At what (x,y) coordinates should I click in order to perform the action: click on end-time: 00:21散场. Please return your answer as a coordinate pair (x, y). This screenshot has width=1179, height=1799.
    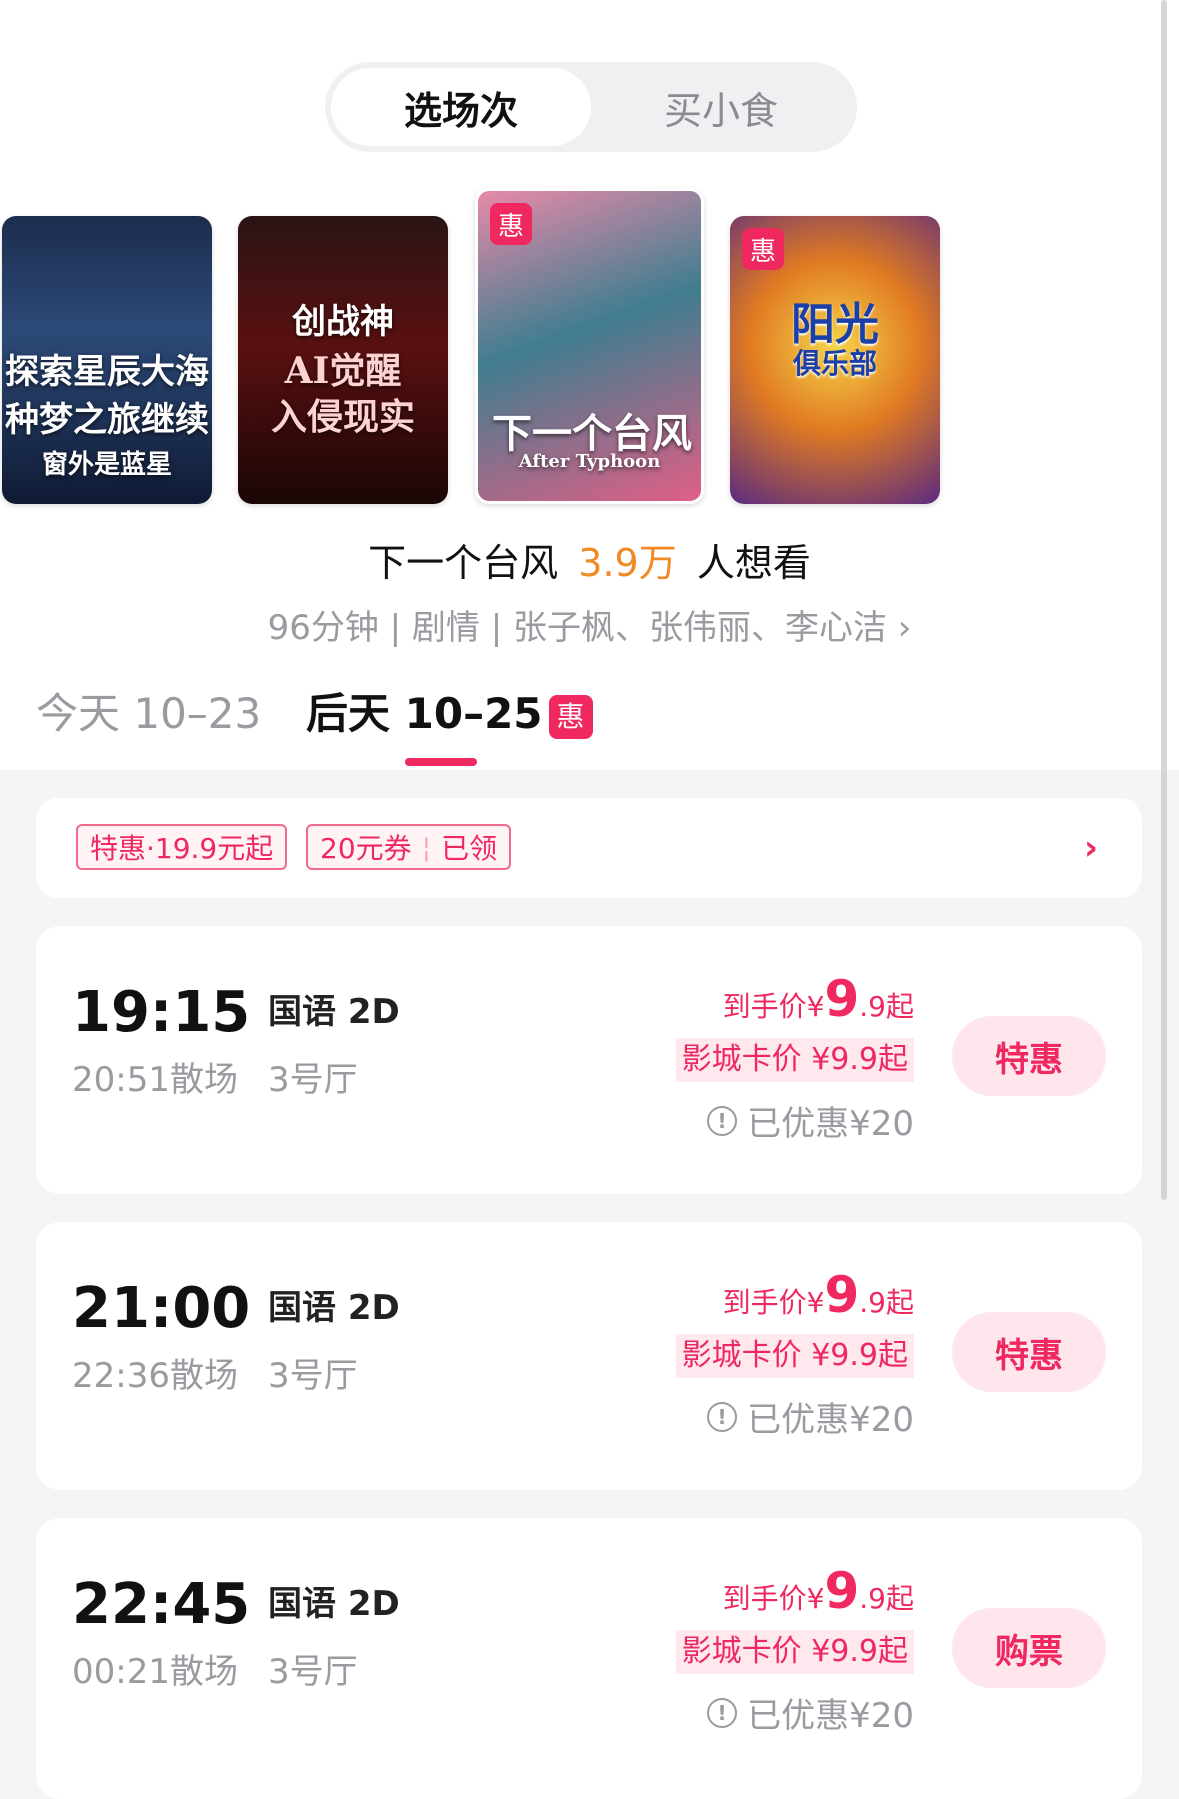
    Looking at the image, I should click on (155, 1672).